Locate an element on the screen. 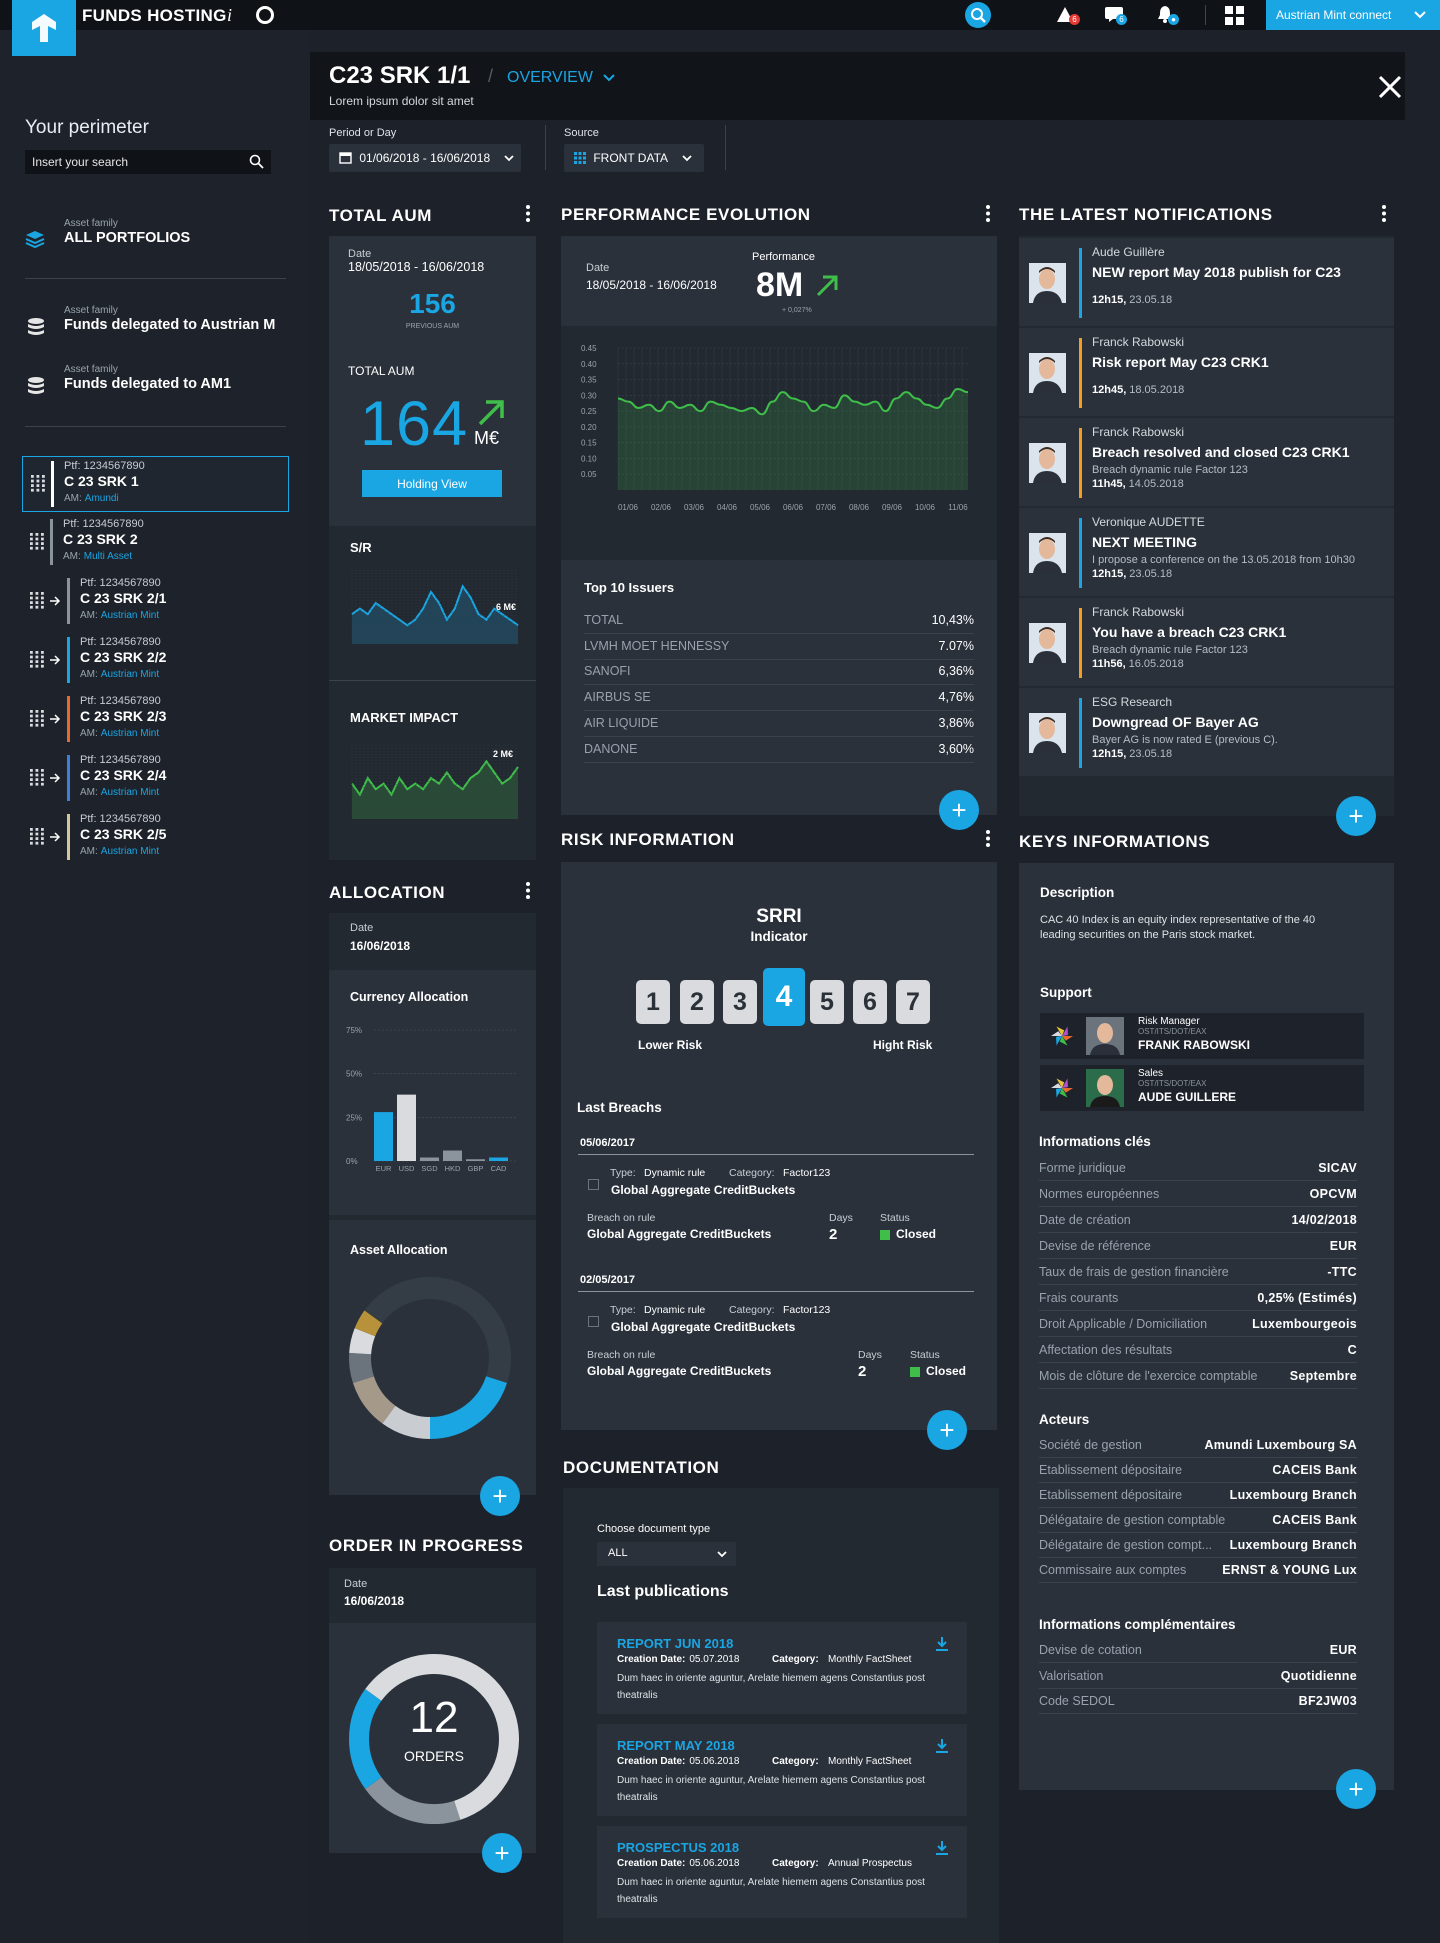 The image size is (1440, 1943). breach-category: Factor123 is located at coordinates (807, 1173).